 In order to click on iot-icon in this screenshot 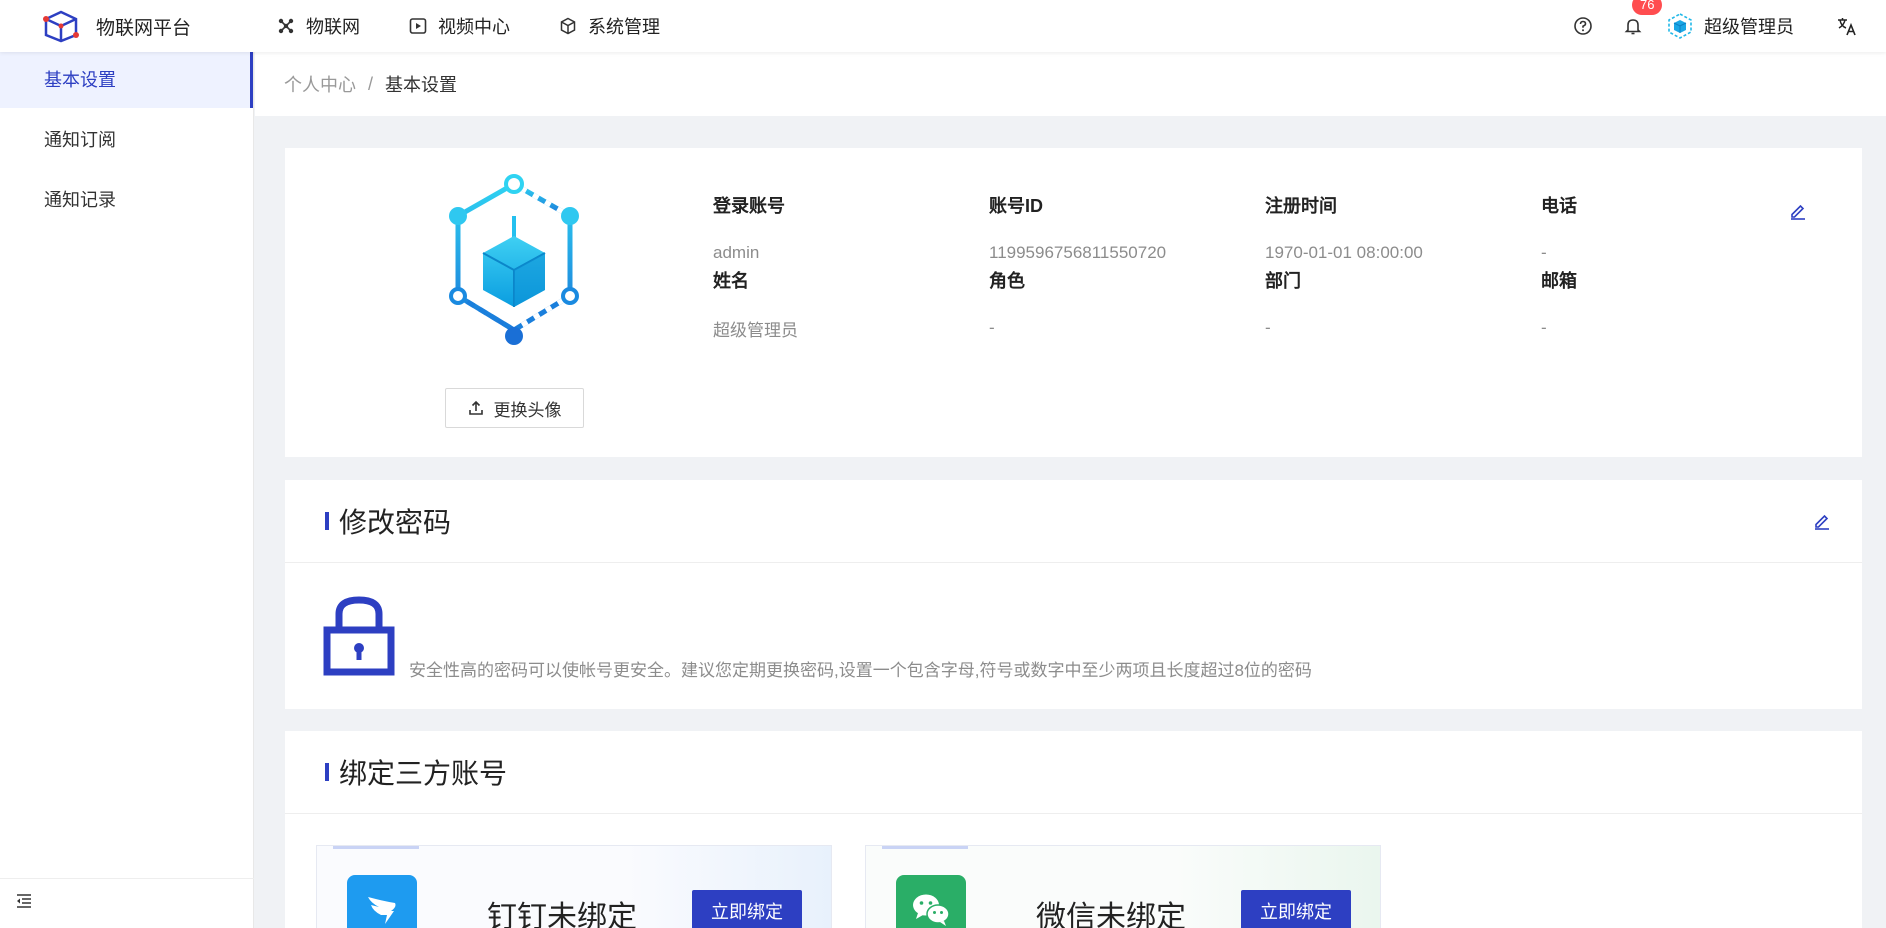, I will do `click(286, 26)`.